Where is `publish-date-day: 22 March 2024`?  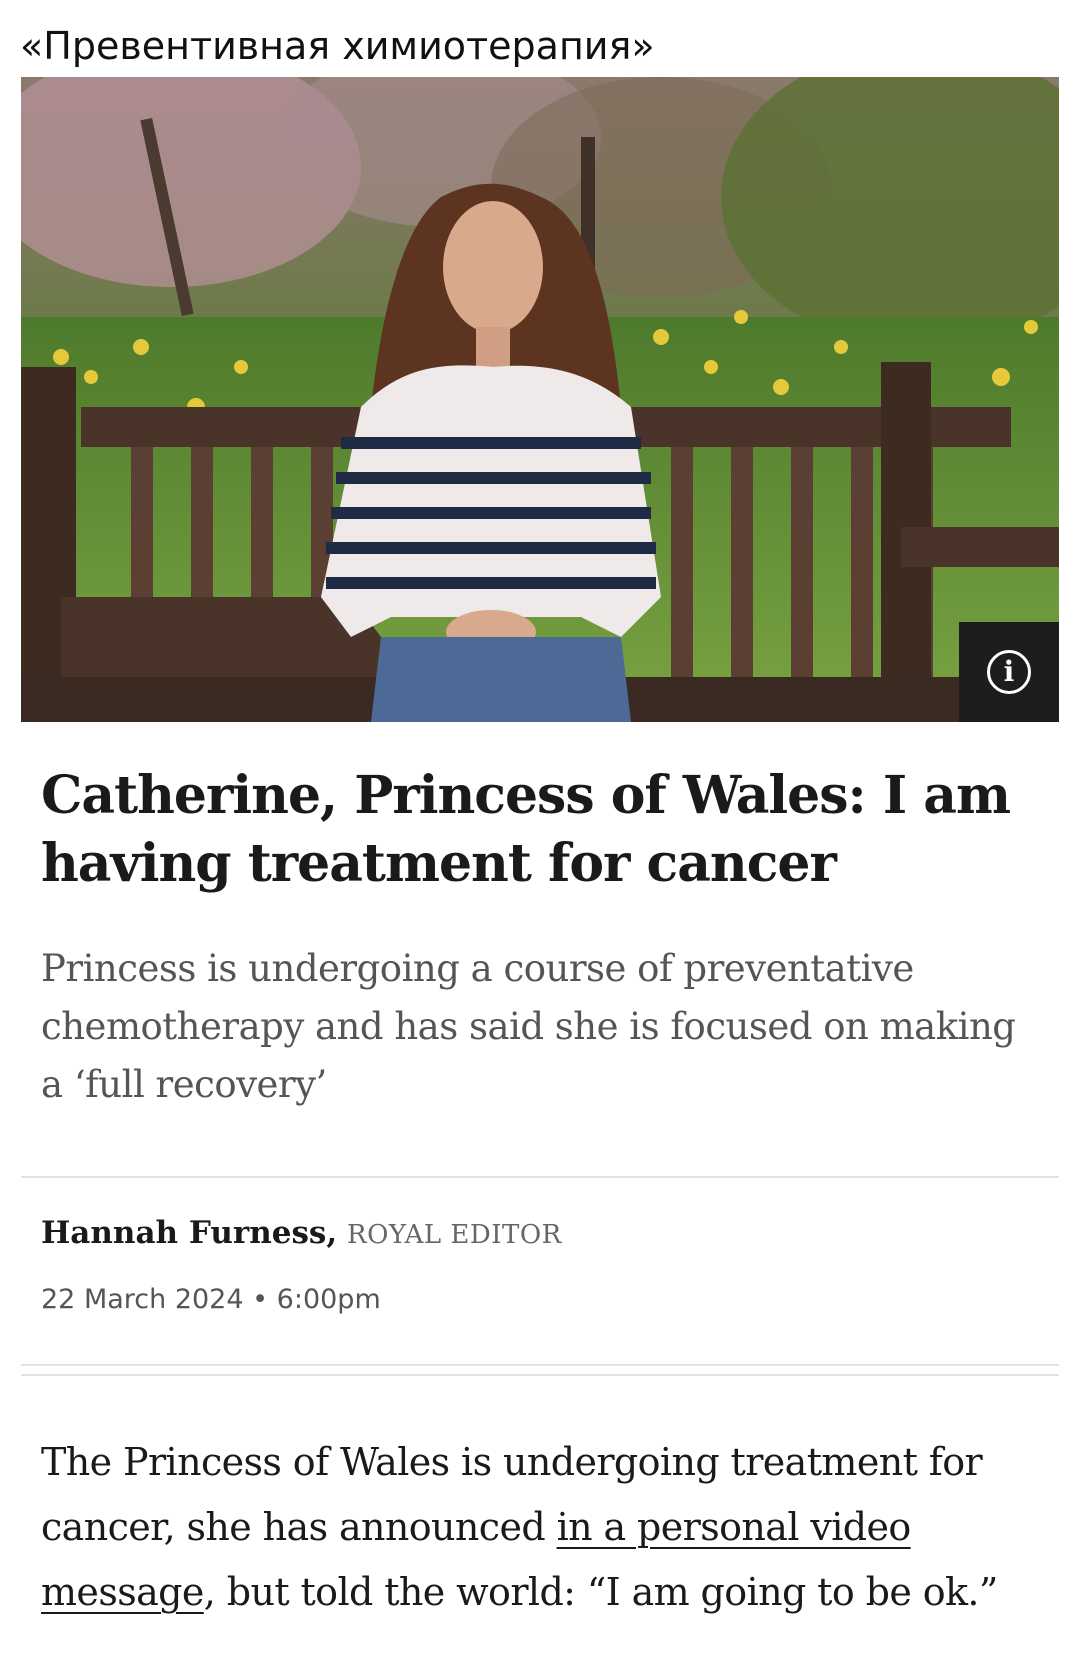 publish-date-day: 22 March 2024 is located at coordinates (142, 1299).